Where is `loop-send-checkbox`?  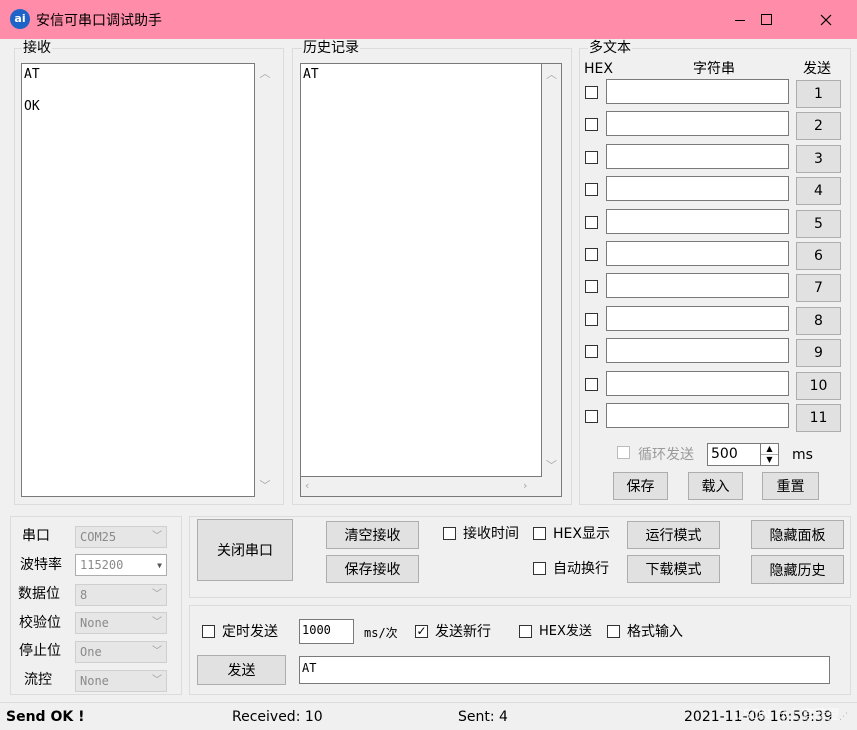 loop-send-checkbox is located at coordinates (623, 452).